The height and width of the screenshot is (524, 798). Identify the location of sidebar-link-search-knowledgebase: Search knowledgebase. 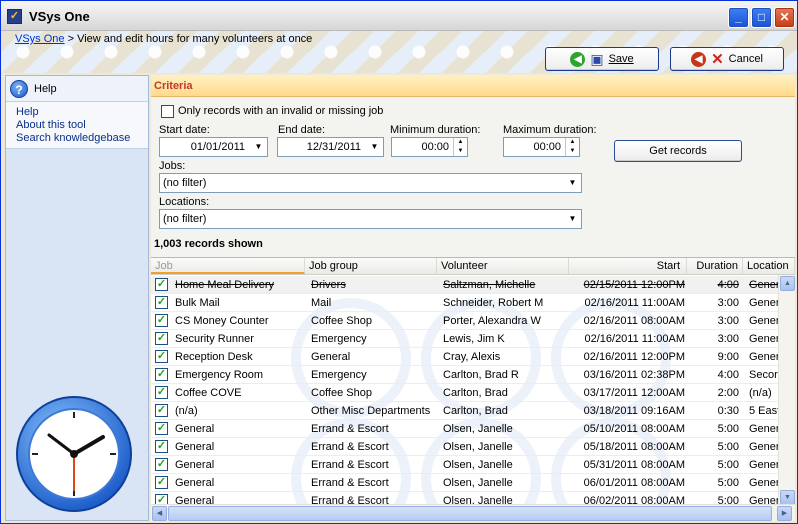
(77, 138).